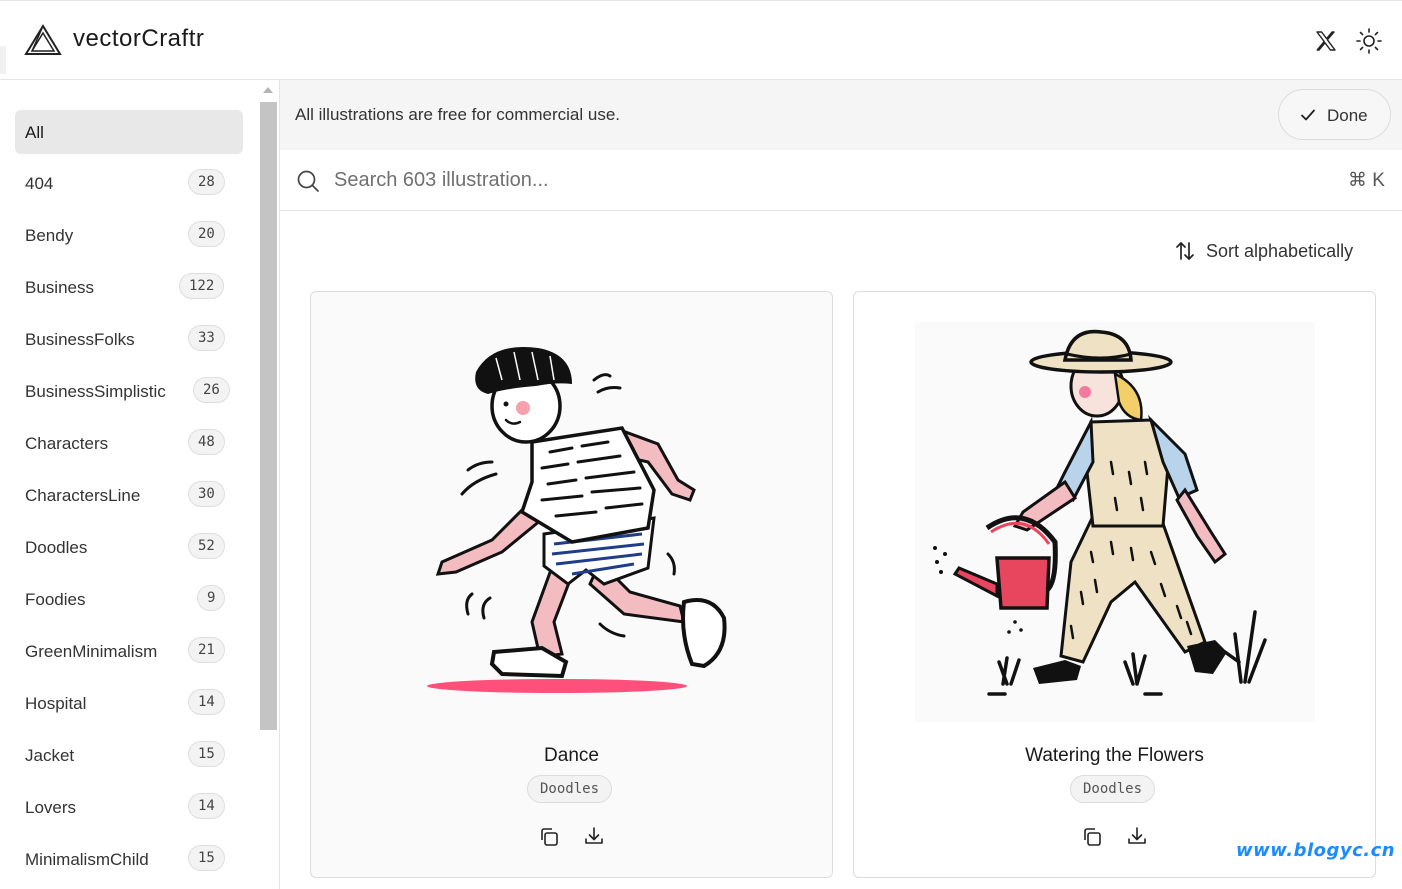 This screenshot has width=1402, height=889. What do you see at coordinates (211, 390) in the screenshot?
I see `count-badge: 26` at bounding box center [211, 390].